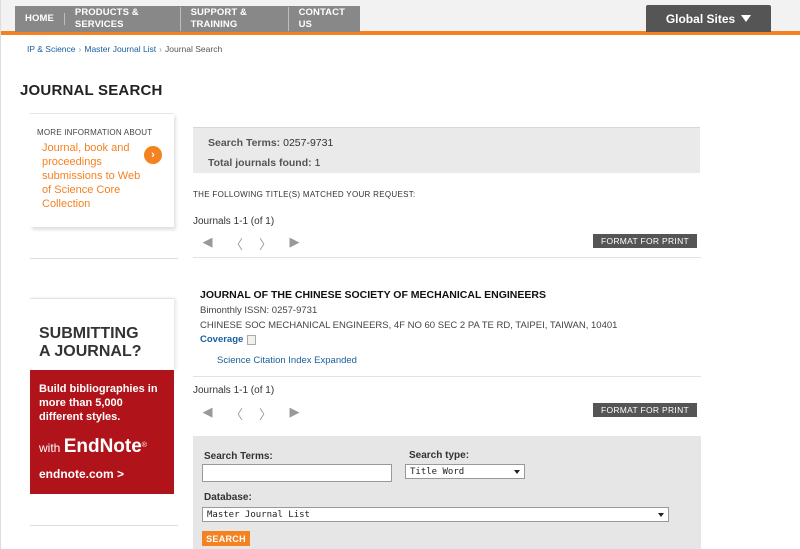 The image size is (800, 549). Describe the element at coordinates (439, 455) in the screenshot. I see `search-type-label: Search type:` at that location.